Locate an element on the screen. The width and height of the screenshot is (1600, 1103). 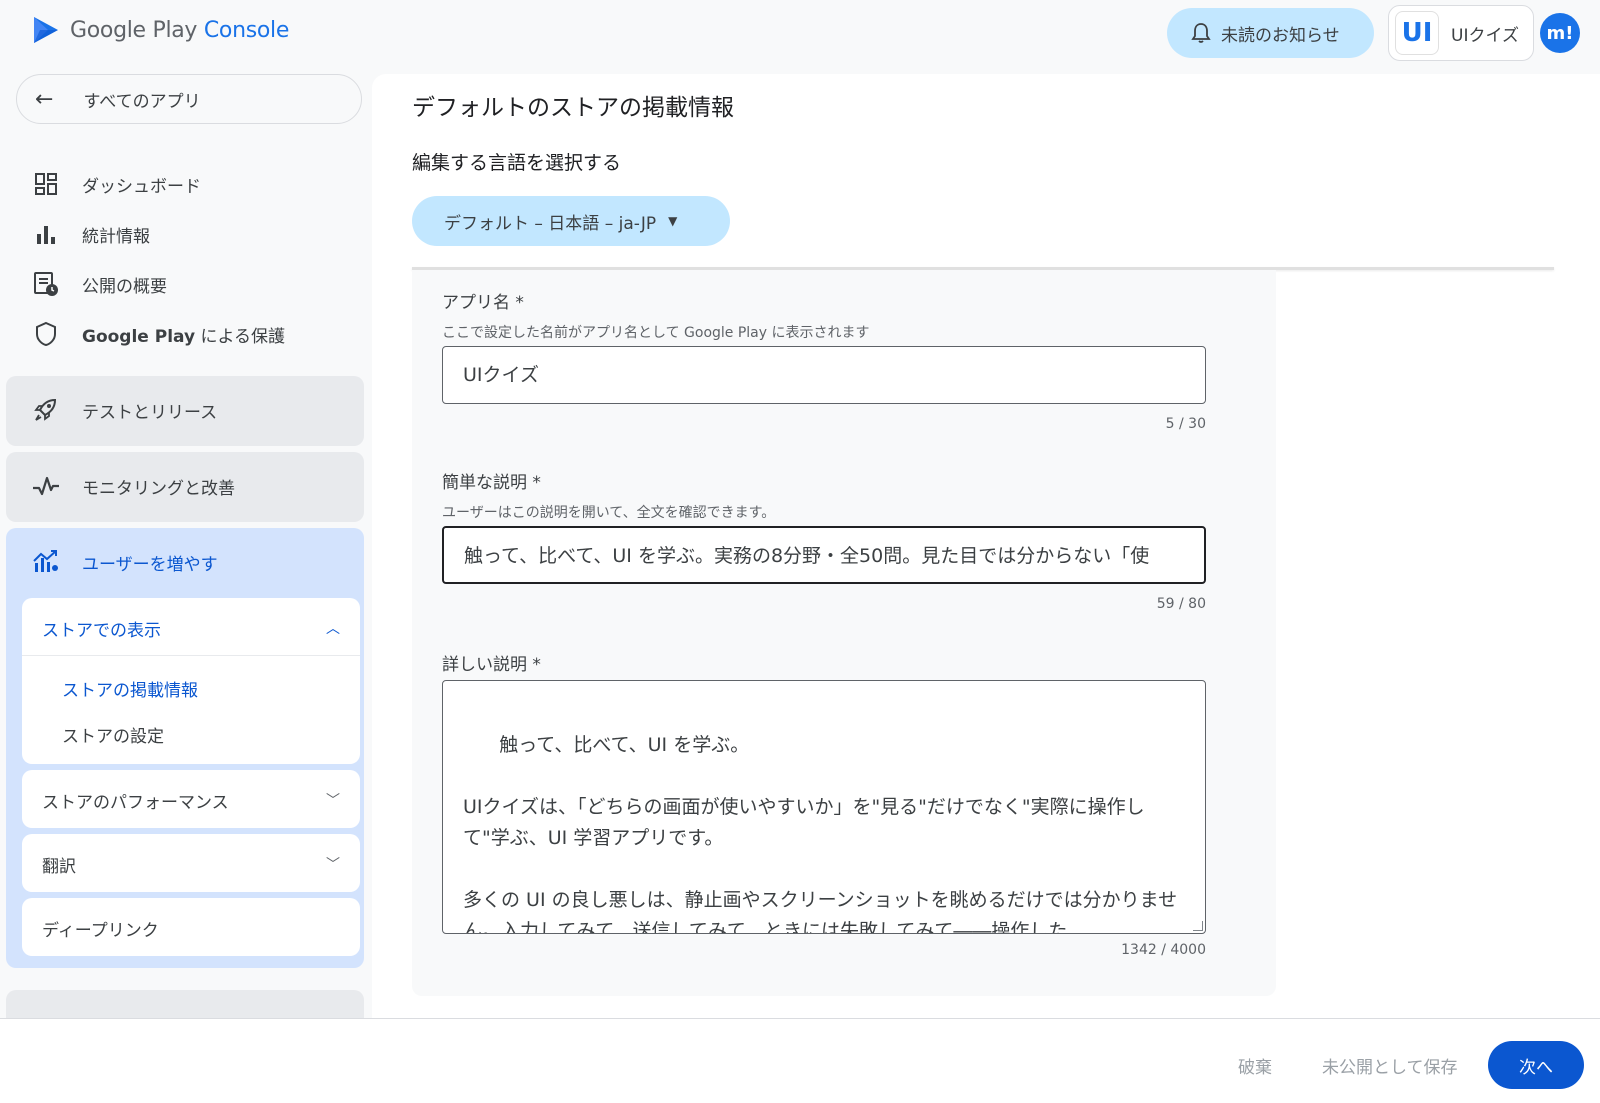
section-monitoring: モニタリングと改善 is located at coordinates (185, 487).